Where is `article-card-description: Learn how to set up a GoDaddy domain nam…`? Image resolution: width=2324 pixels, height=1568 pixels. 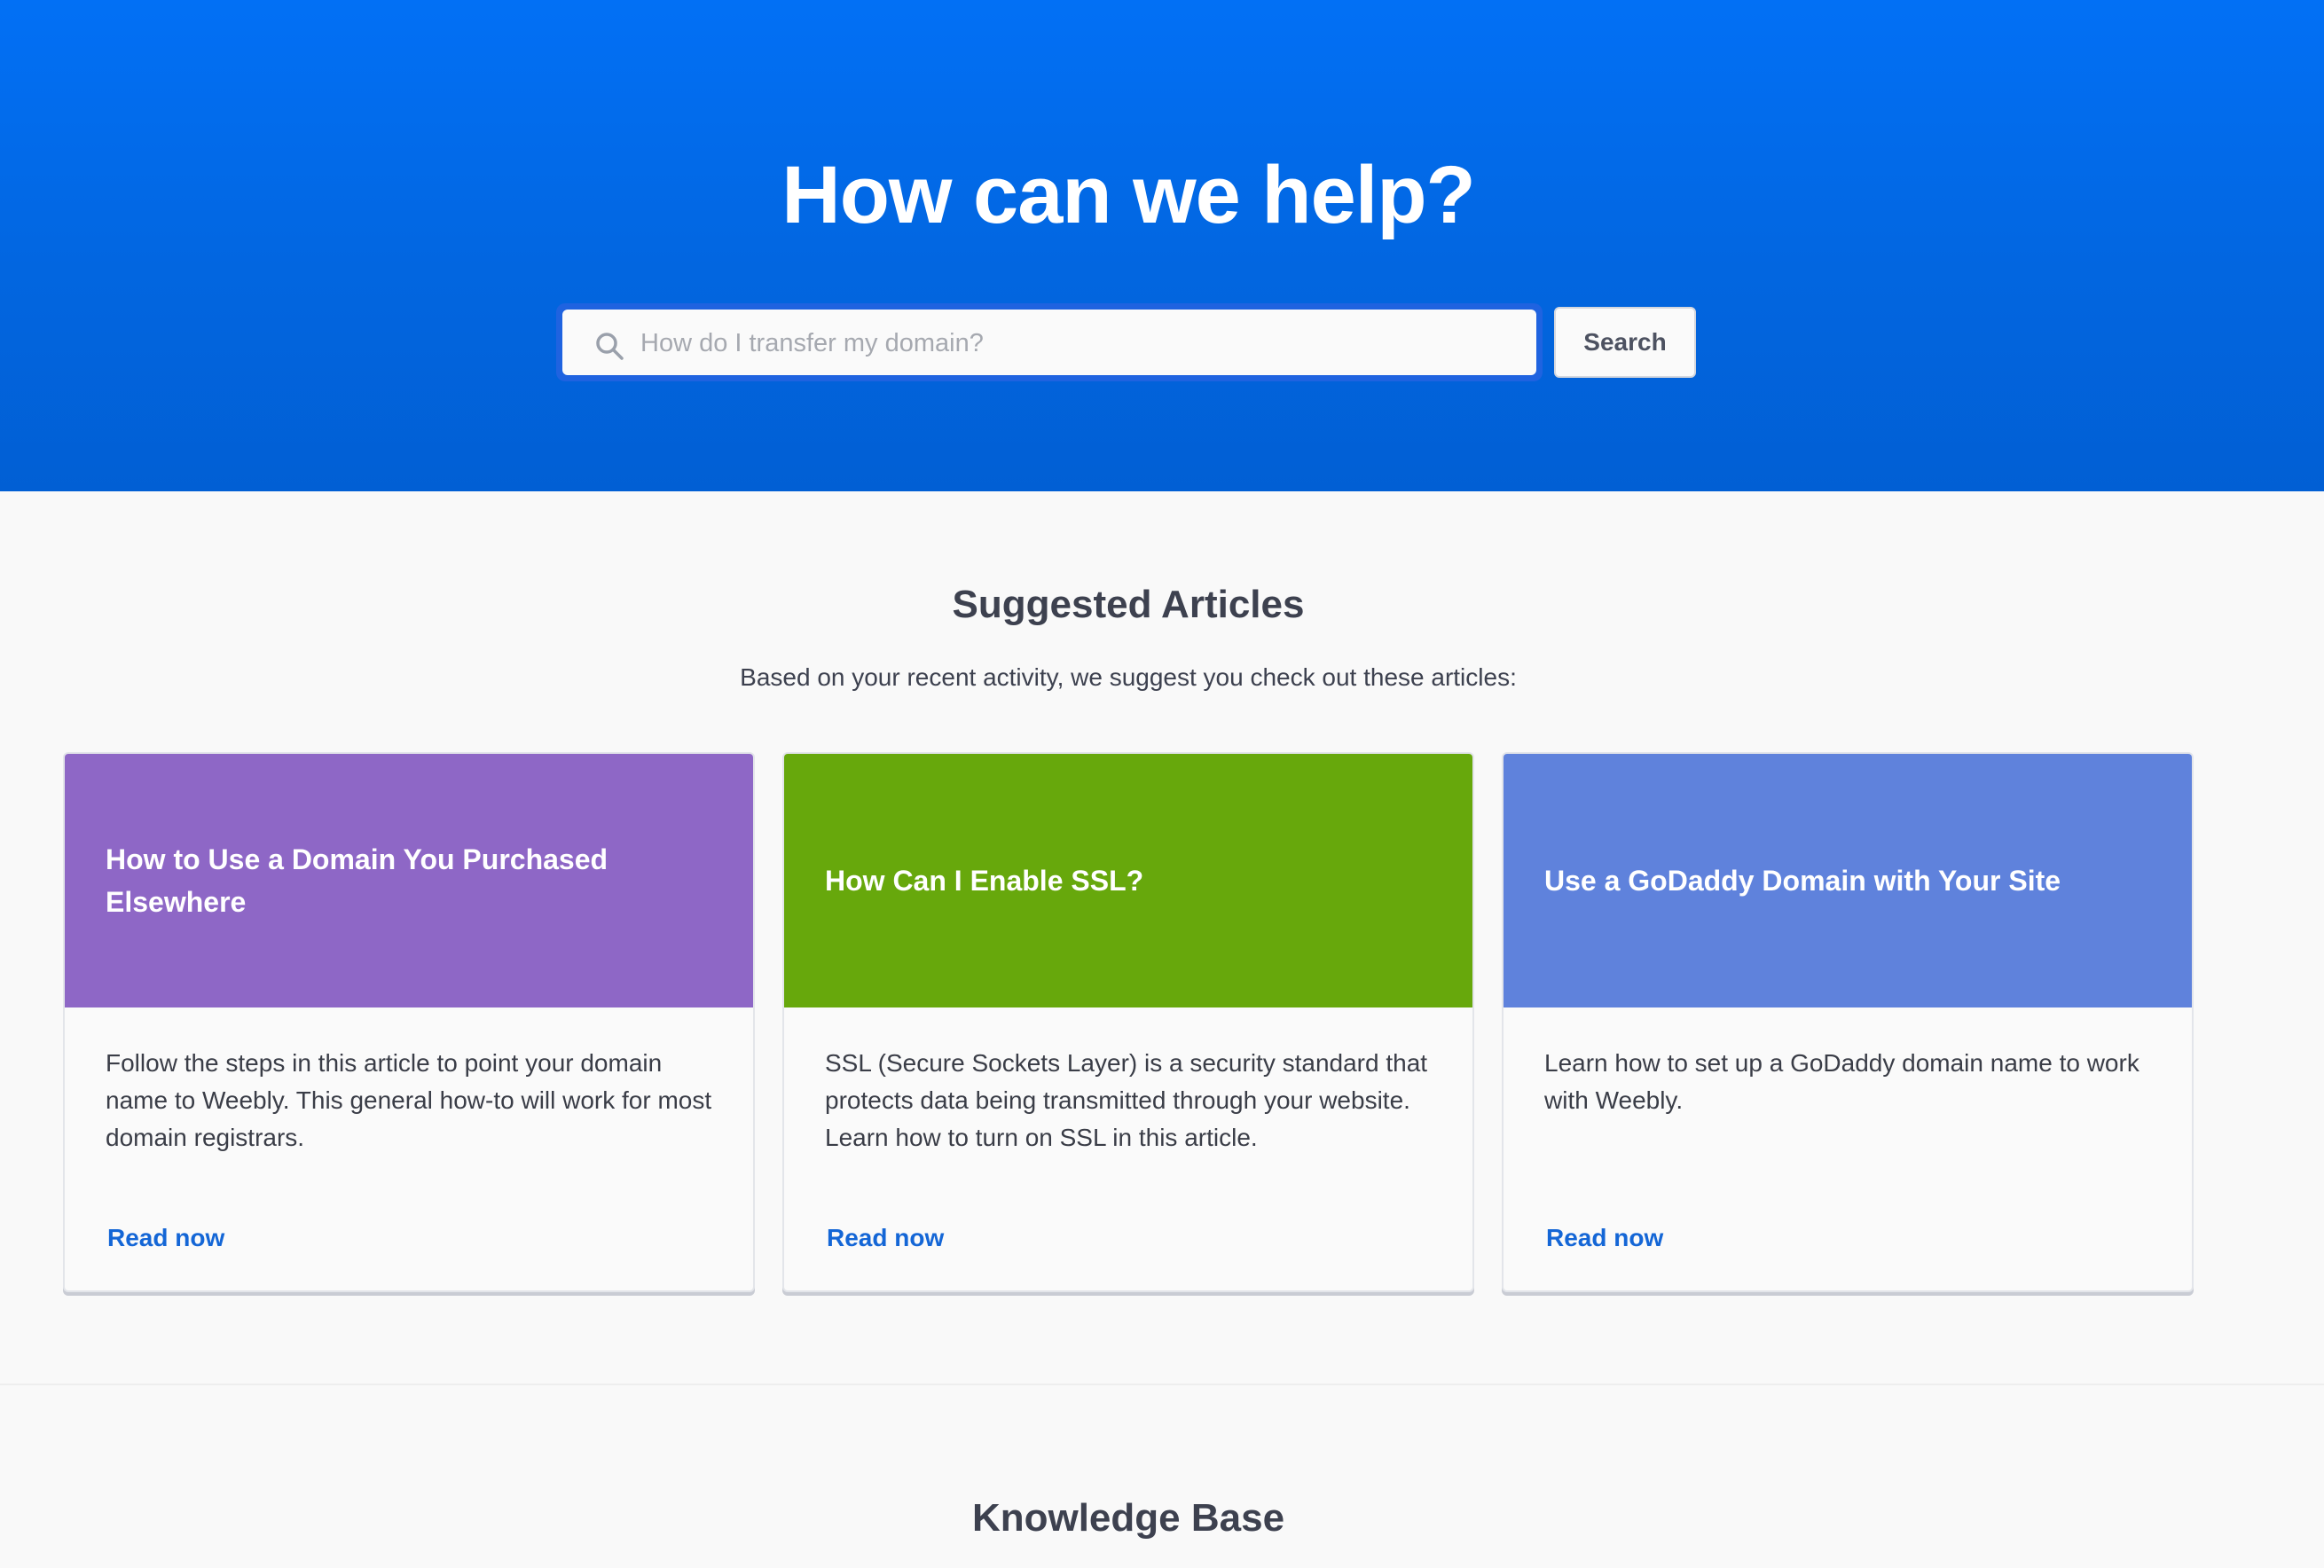
article-card-description: Learn how to set up a GoDaddy domain nam… is located at coordinates (1841, 1081).